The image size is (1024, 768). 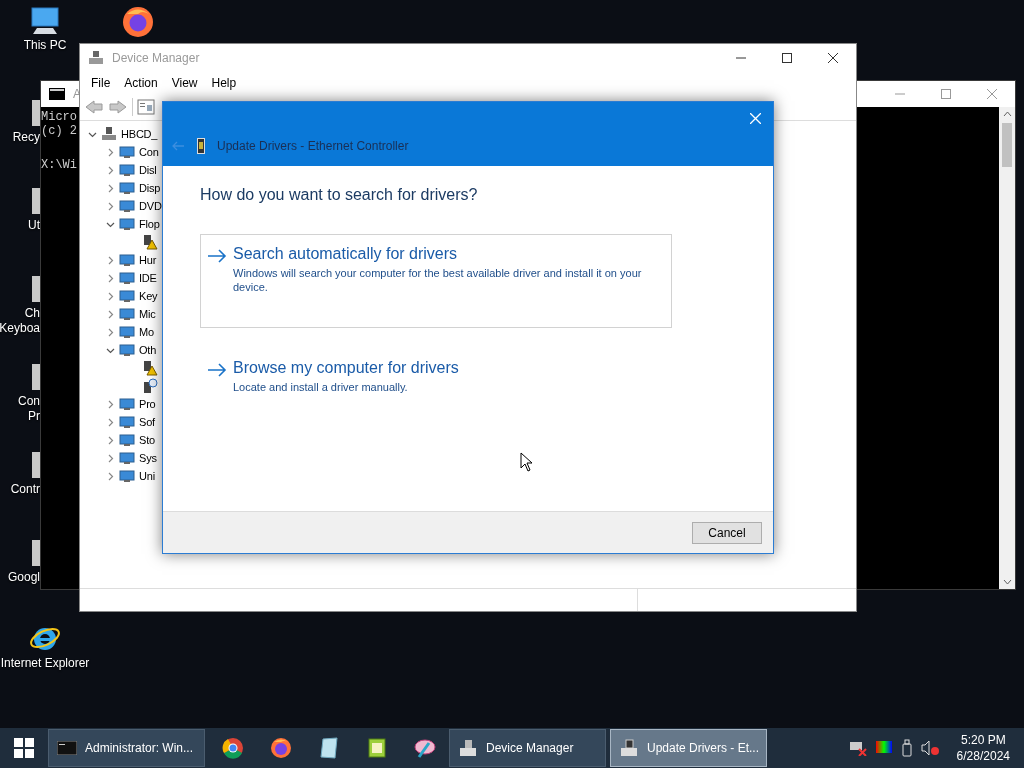 I want to click on console-line: Micro, so click(x=59, y=117).